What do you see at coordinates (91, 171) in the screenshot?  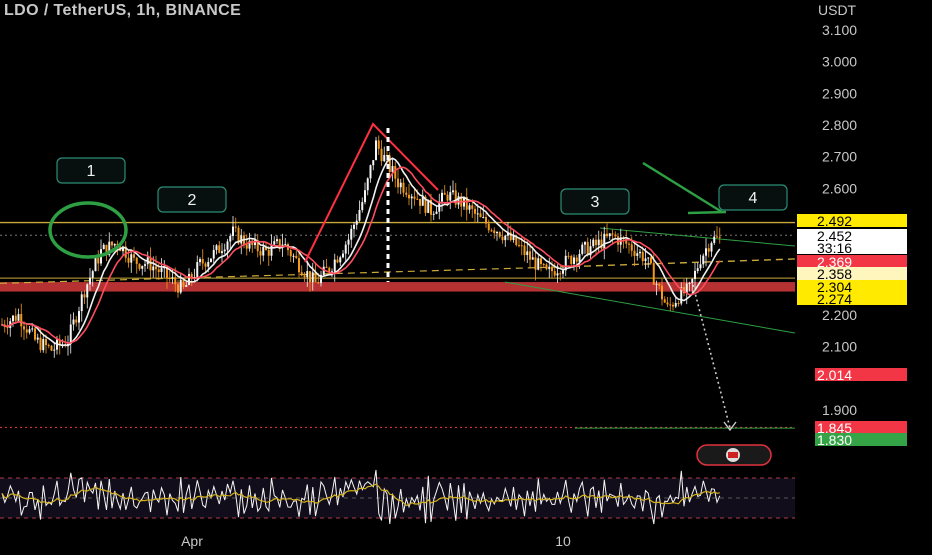 I see `wave-label: 1` at bounding box center [91, 171].